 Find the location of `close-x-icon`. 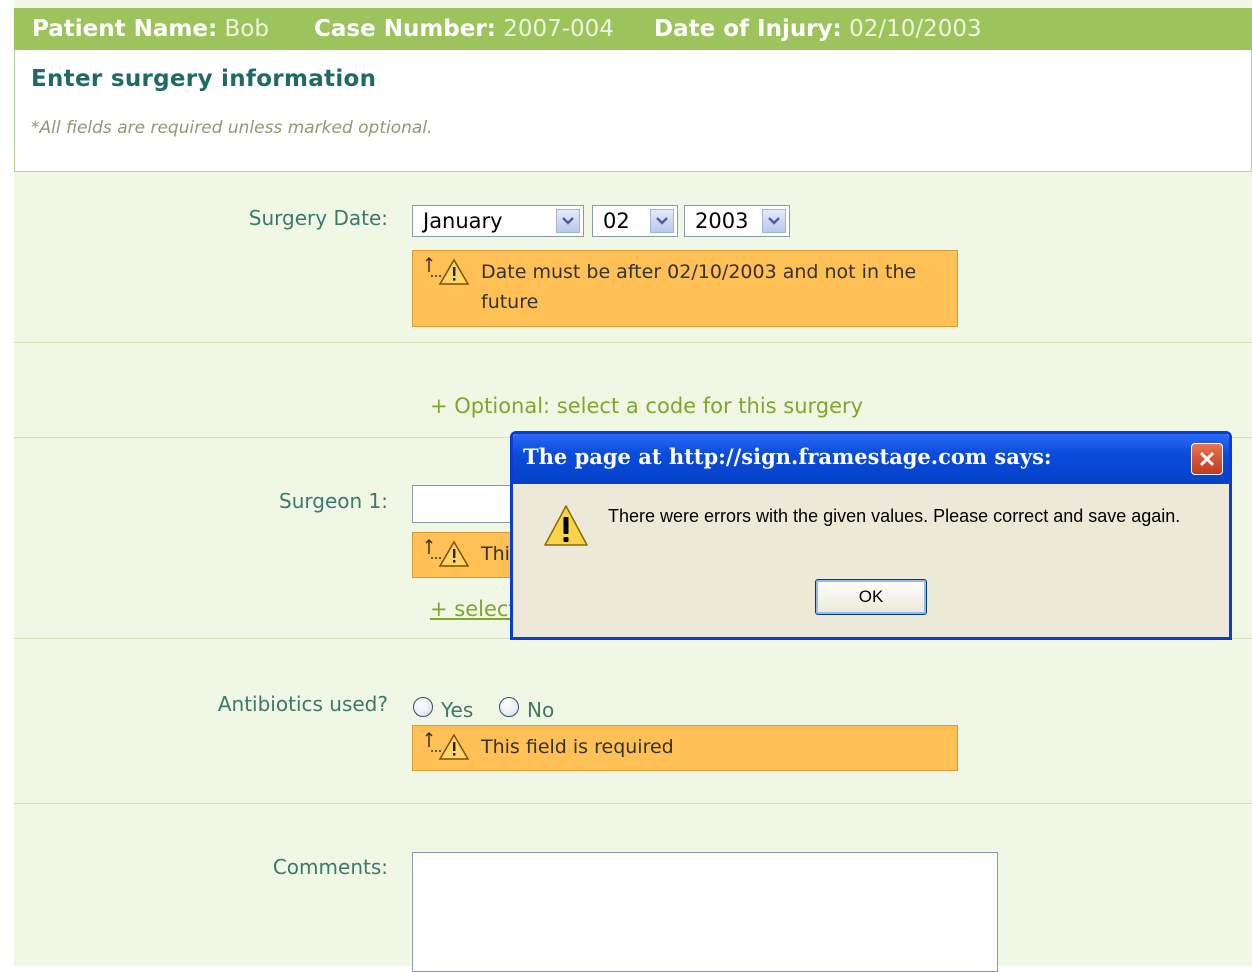

close-x-icon is located at coordinates (1207, 459).